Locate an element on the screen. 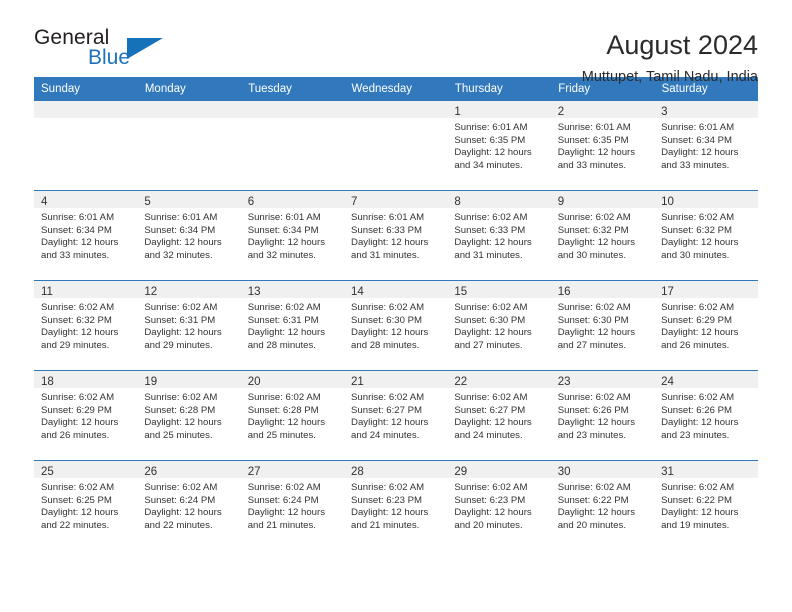 This screenshot has width=792, height=612. weekday-header-sunday: Sunday is located at coordinates (86, 89).